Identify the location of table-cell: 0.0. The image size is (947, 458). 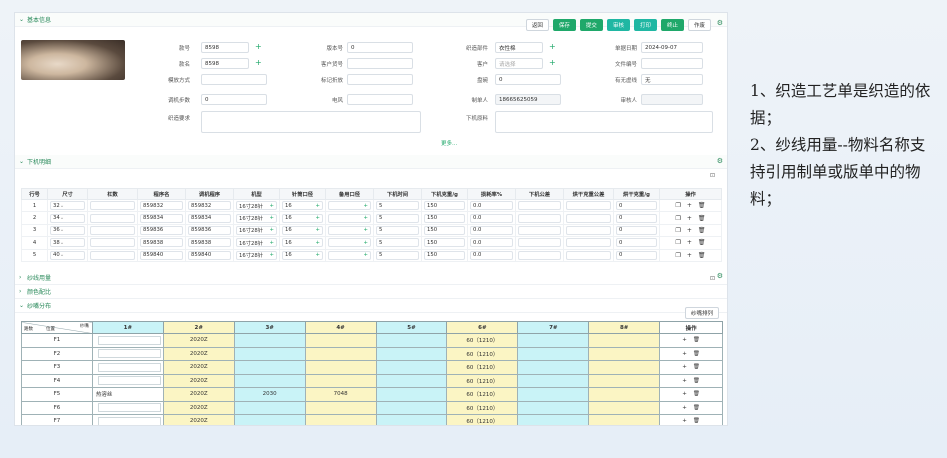
(491, 218).